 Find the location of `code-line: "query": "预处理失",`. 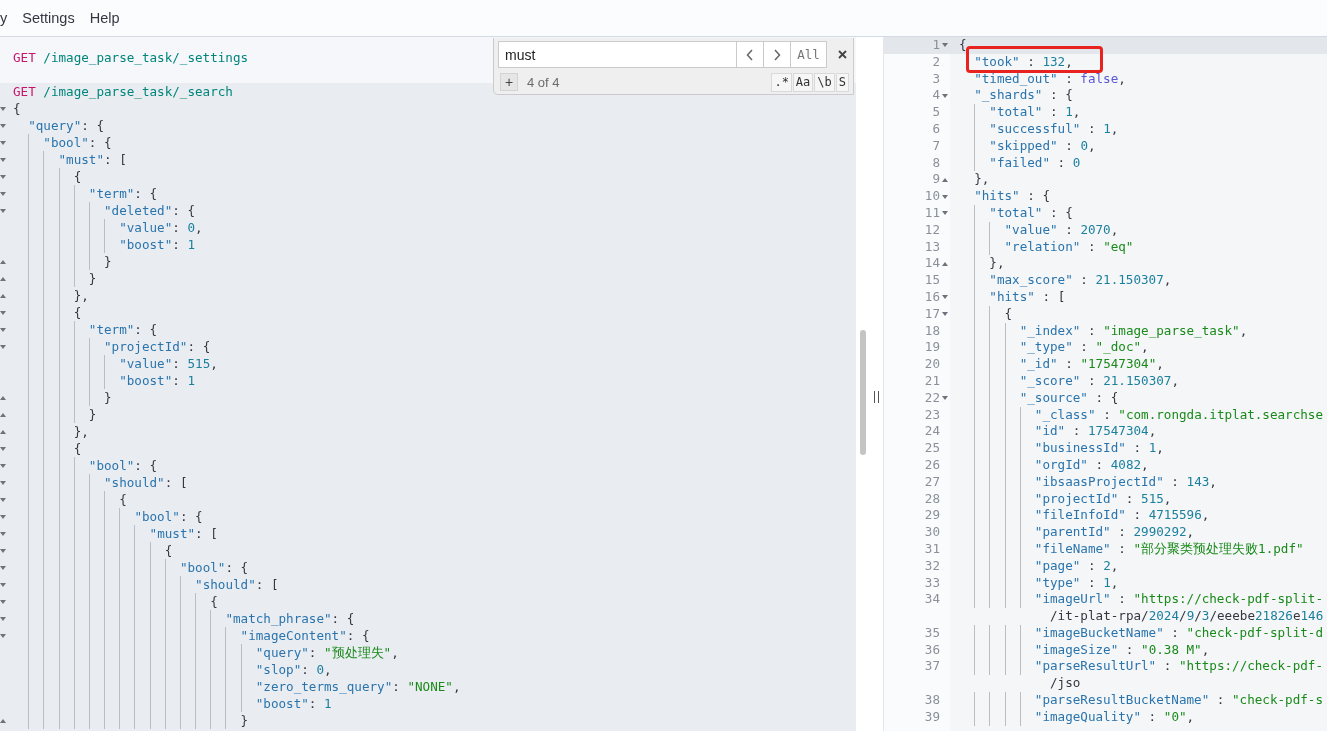

code-line: "query": "预处理失", is located at coordinates (204, 652).